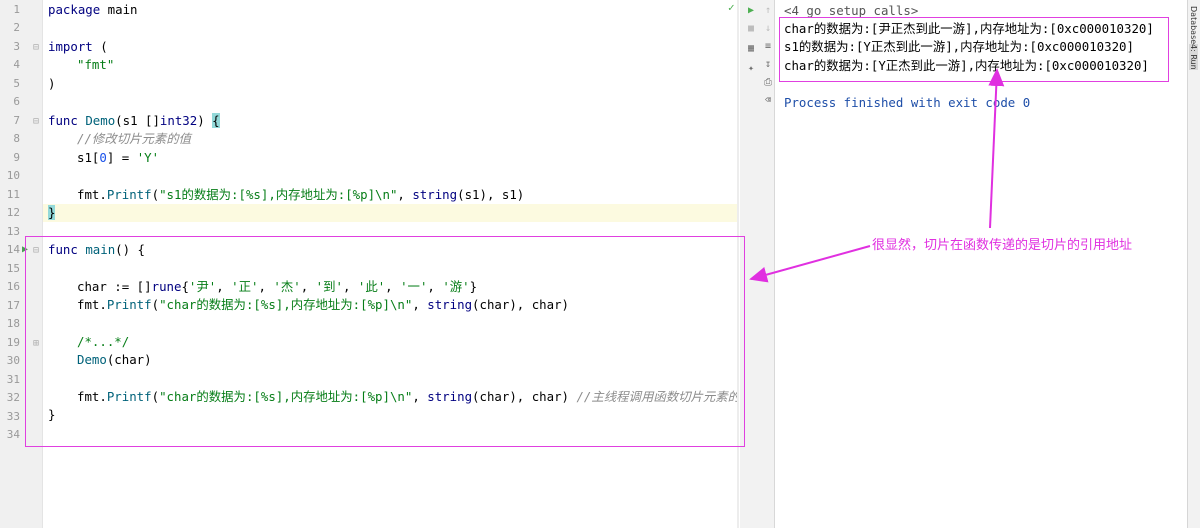  What do you see at coordinates (16, 83) in the screenshot?
I see `line-number: 5` at bounding box center [16, 83].